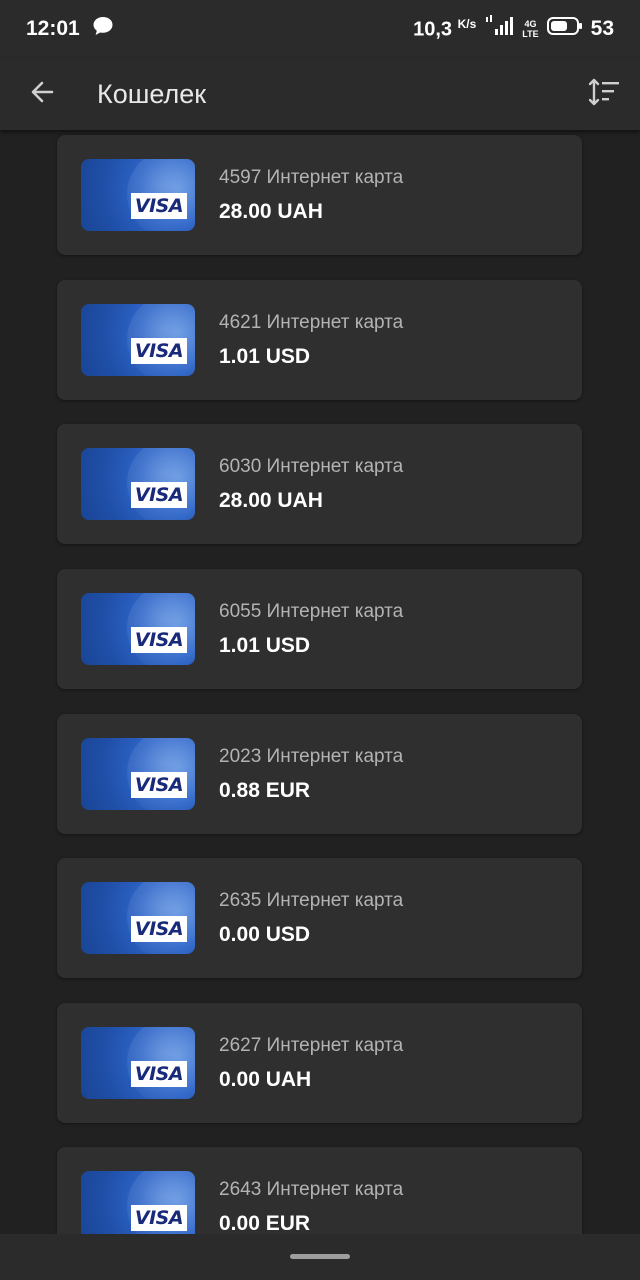 The height and width of the screenshot is (1280, 640). I want to click on card-name: 2635 Интернет карта, so click(311, 900).